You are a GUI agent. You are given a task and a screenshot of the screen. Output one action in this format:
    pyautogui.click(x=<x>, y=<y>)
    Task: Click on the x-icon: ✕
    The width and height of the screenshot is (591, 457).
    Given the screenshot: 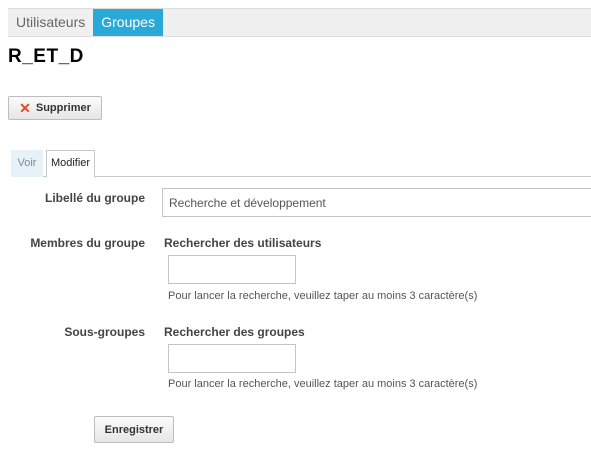 What is the action you would take?
    pyautogui.click(x=25, y=108)
    